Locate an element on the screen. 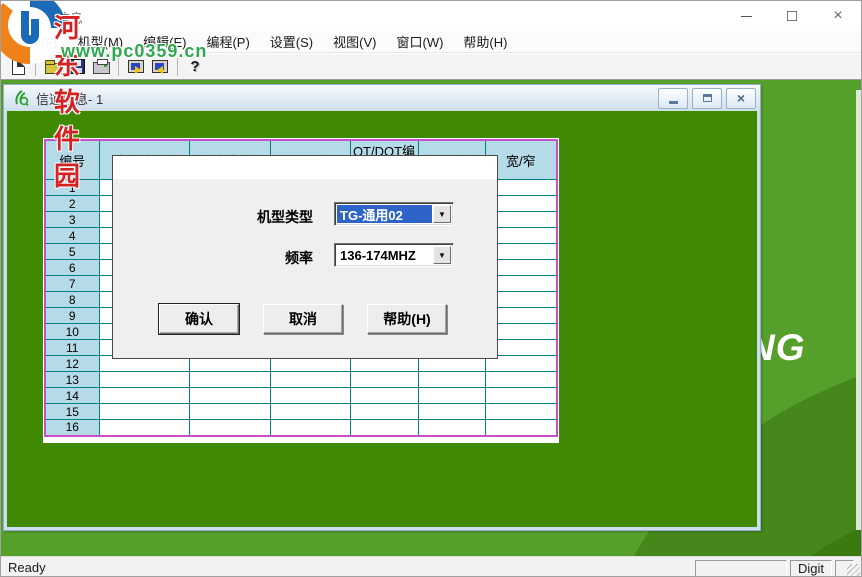 The height and width of the screenshot is (577, 862). read-radio-icon is located at coordinates (136, 67).